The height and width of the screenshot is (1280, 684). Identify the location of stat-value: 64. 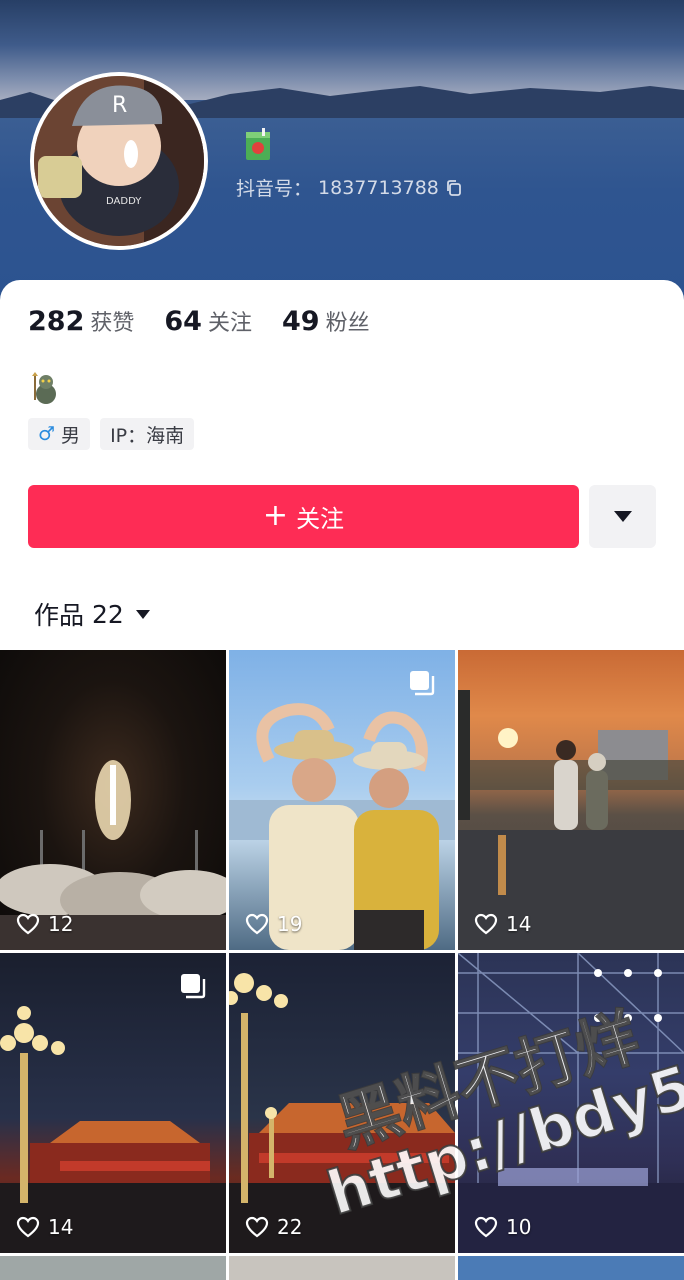
(183, 321).